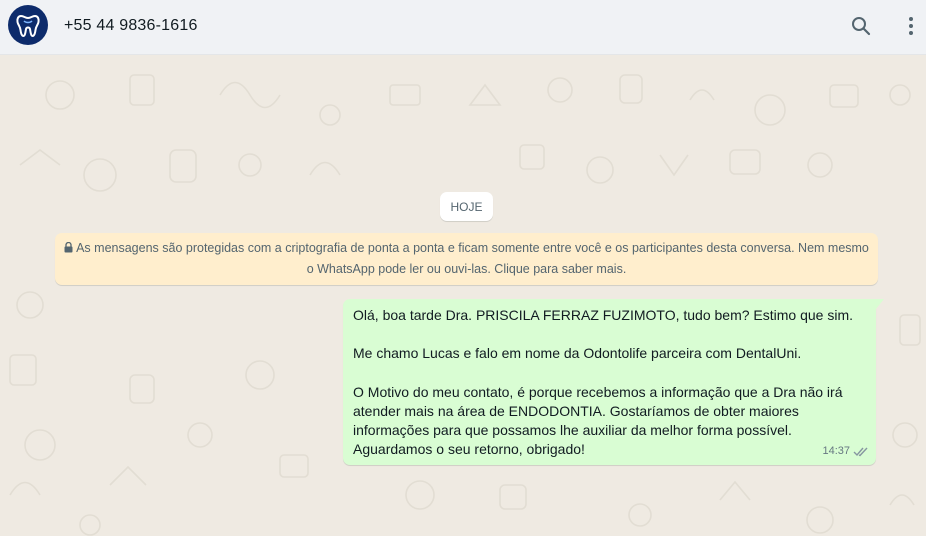  What do you see at coordinates (836, 450) in the screenshot?
I see `message-time: 14:37` at bounding box center [836, 450].